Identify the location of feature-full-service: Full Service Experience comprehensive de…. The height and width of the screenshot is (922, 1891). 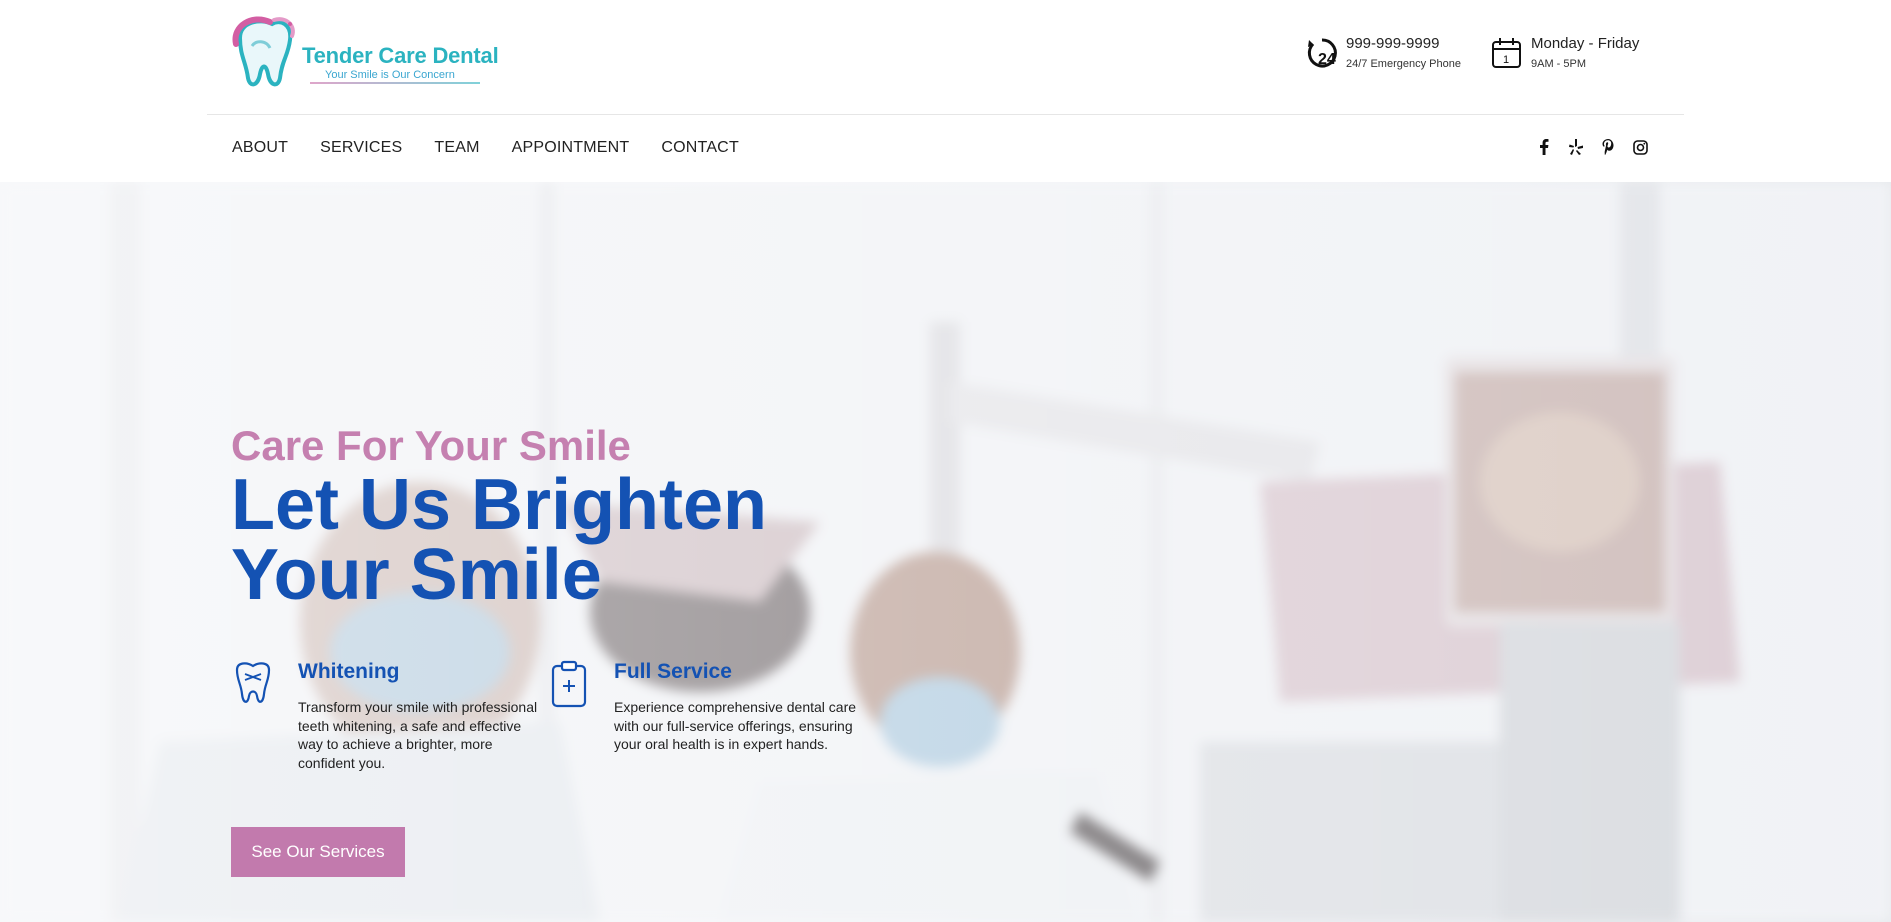
(701, 725).